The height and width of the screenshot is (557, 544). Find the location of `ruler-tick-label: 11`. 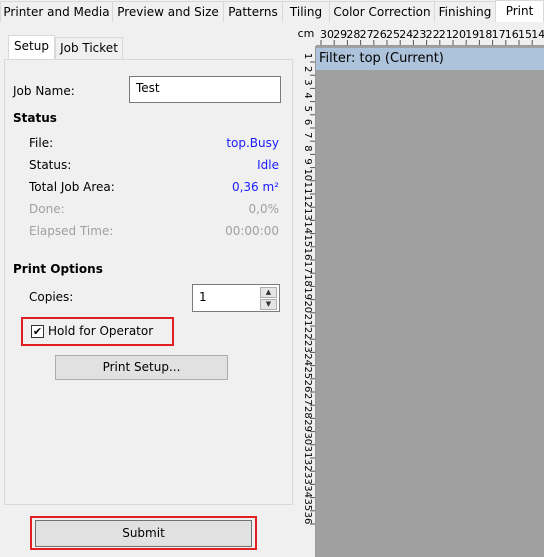

ruler-tick-label: 11 is located at coordinates (307, 188).